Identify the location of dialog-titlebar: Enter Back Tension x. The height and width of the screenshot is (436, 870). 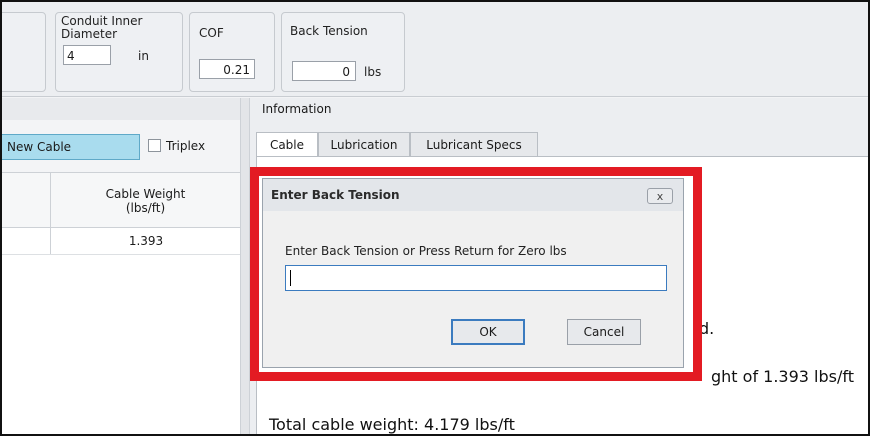
(473, 195).